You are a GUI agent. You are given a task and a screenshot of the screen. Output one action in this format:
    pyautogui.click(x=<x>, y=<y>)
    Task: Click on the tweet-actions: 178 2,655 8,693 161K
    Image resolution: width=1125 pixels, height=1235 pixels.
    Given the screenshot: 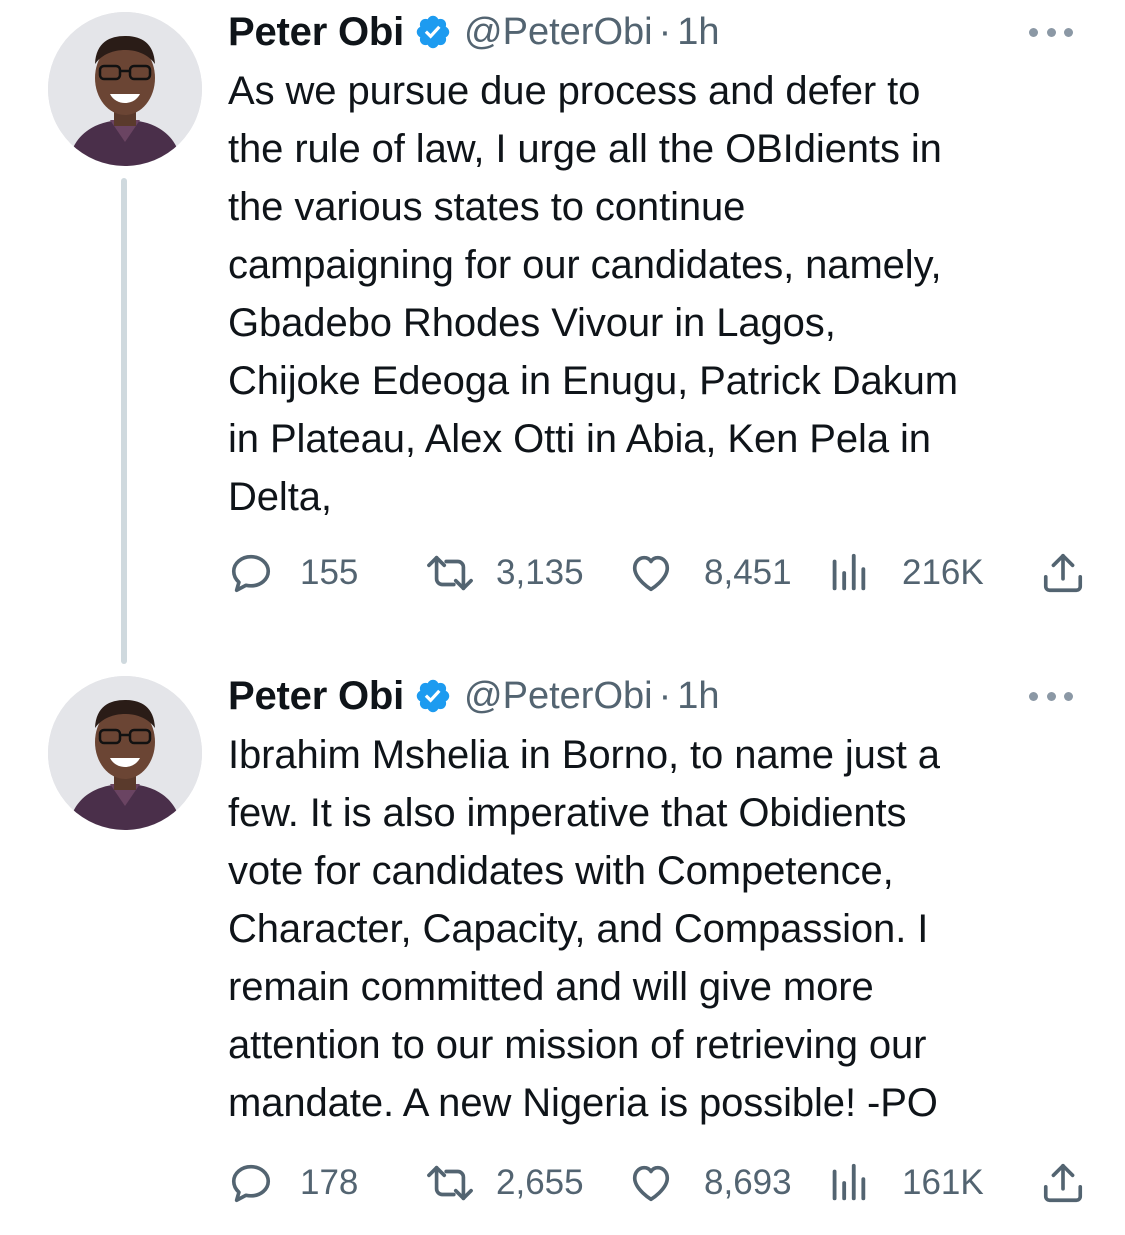 What is the action you would take?
    pyautogui.click(x=663, y=1183)
    